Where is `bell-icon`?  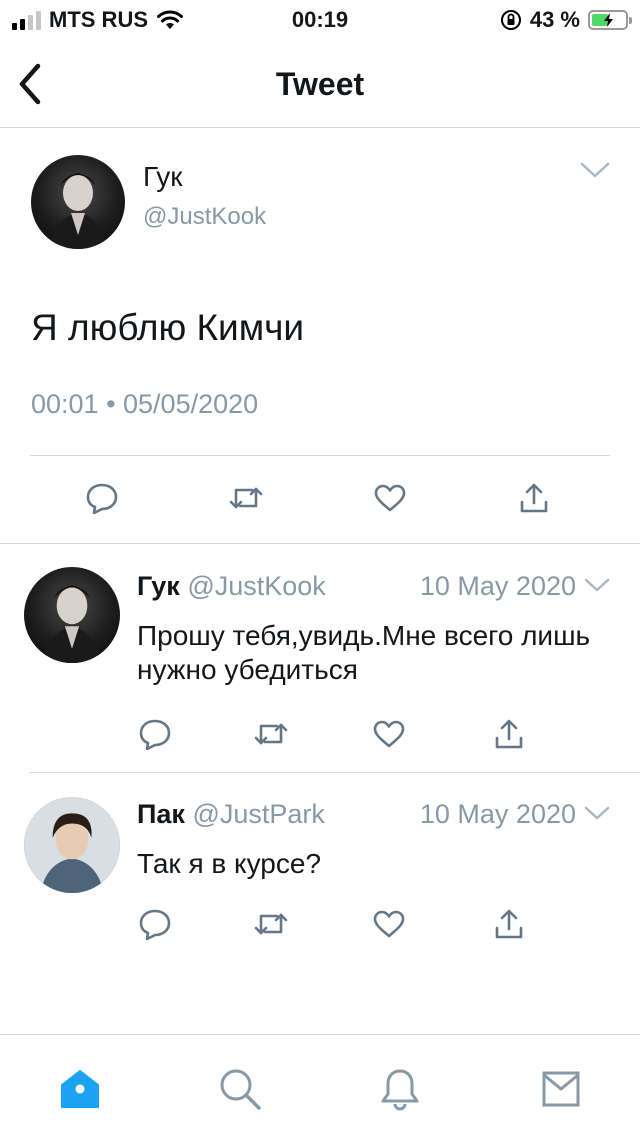
bell-icon is located at coordinates (400, 1090).